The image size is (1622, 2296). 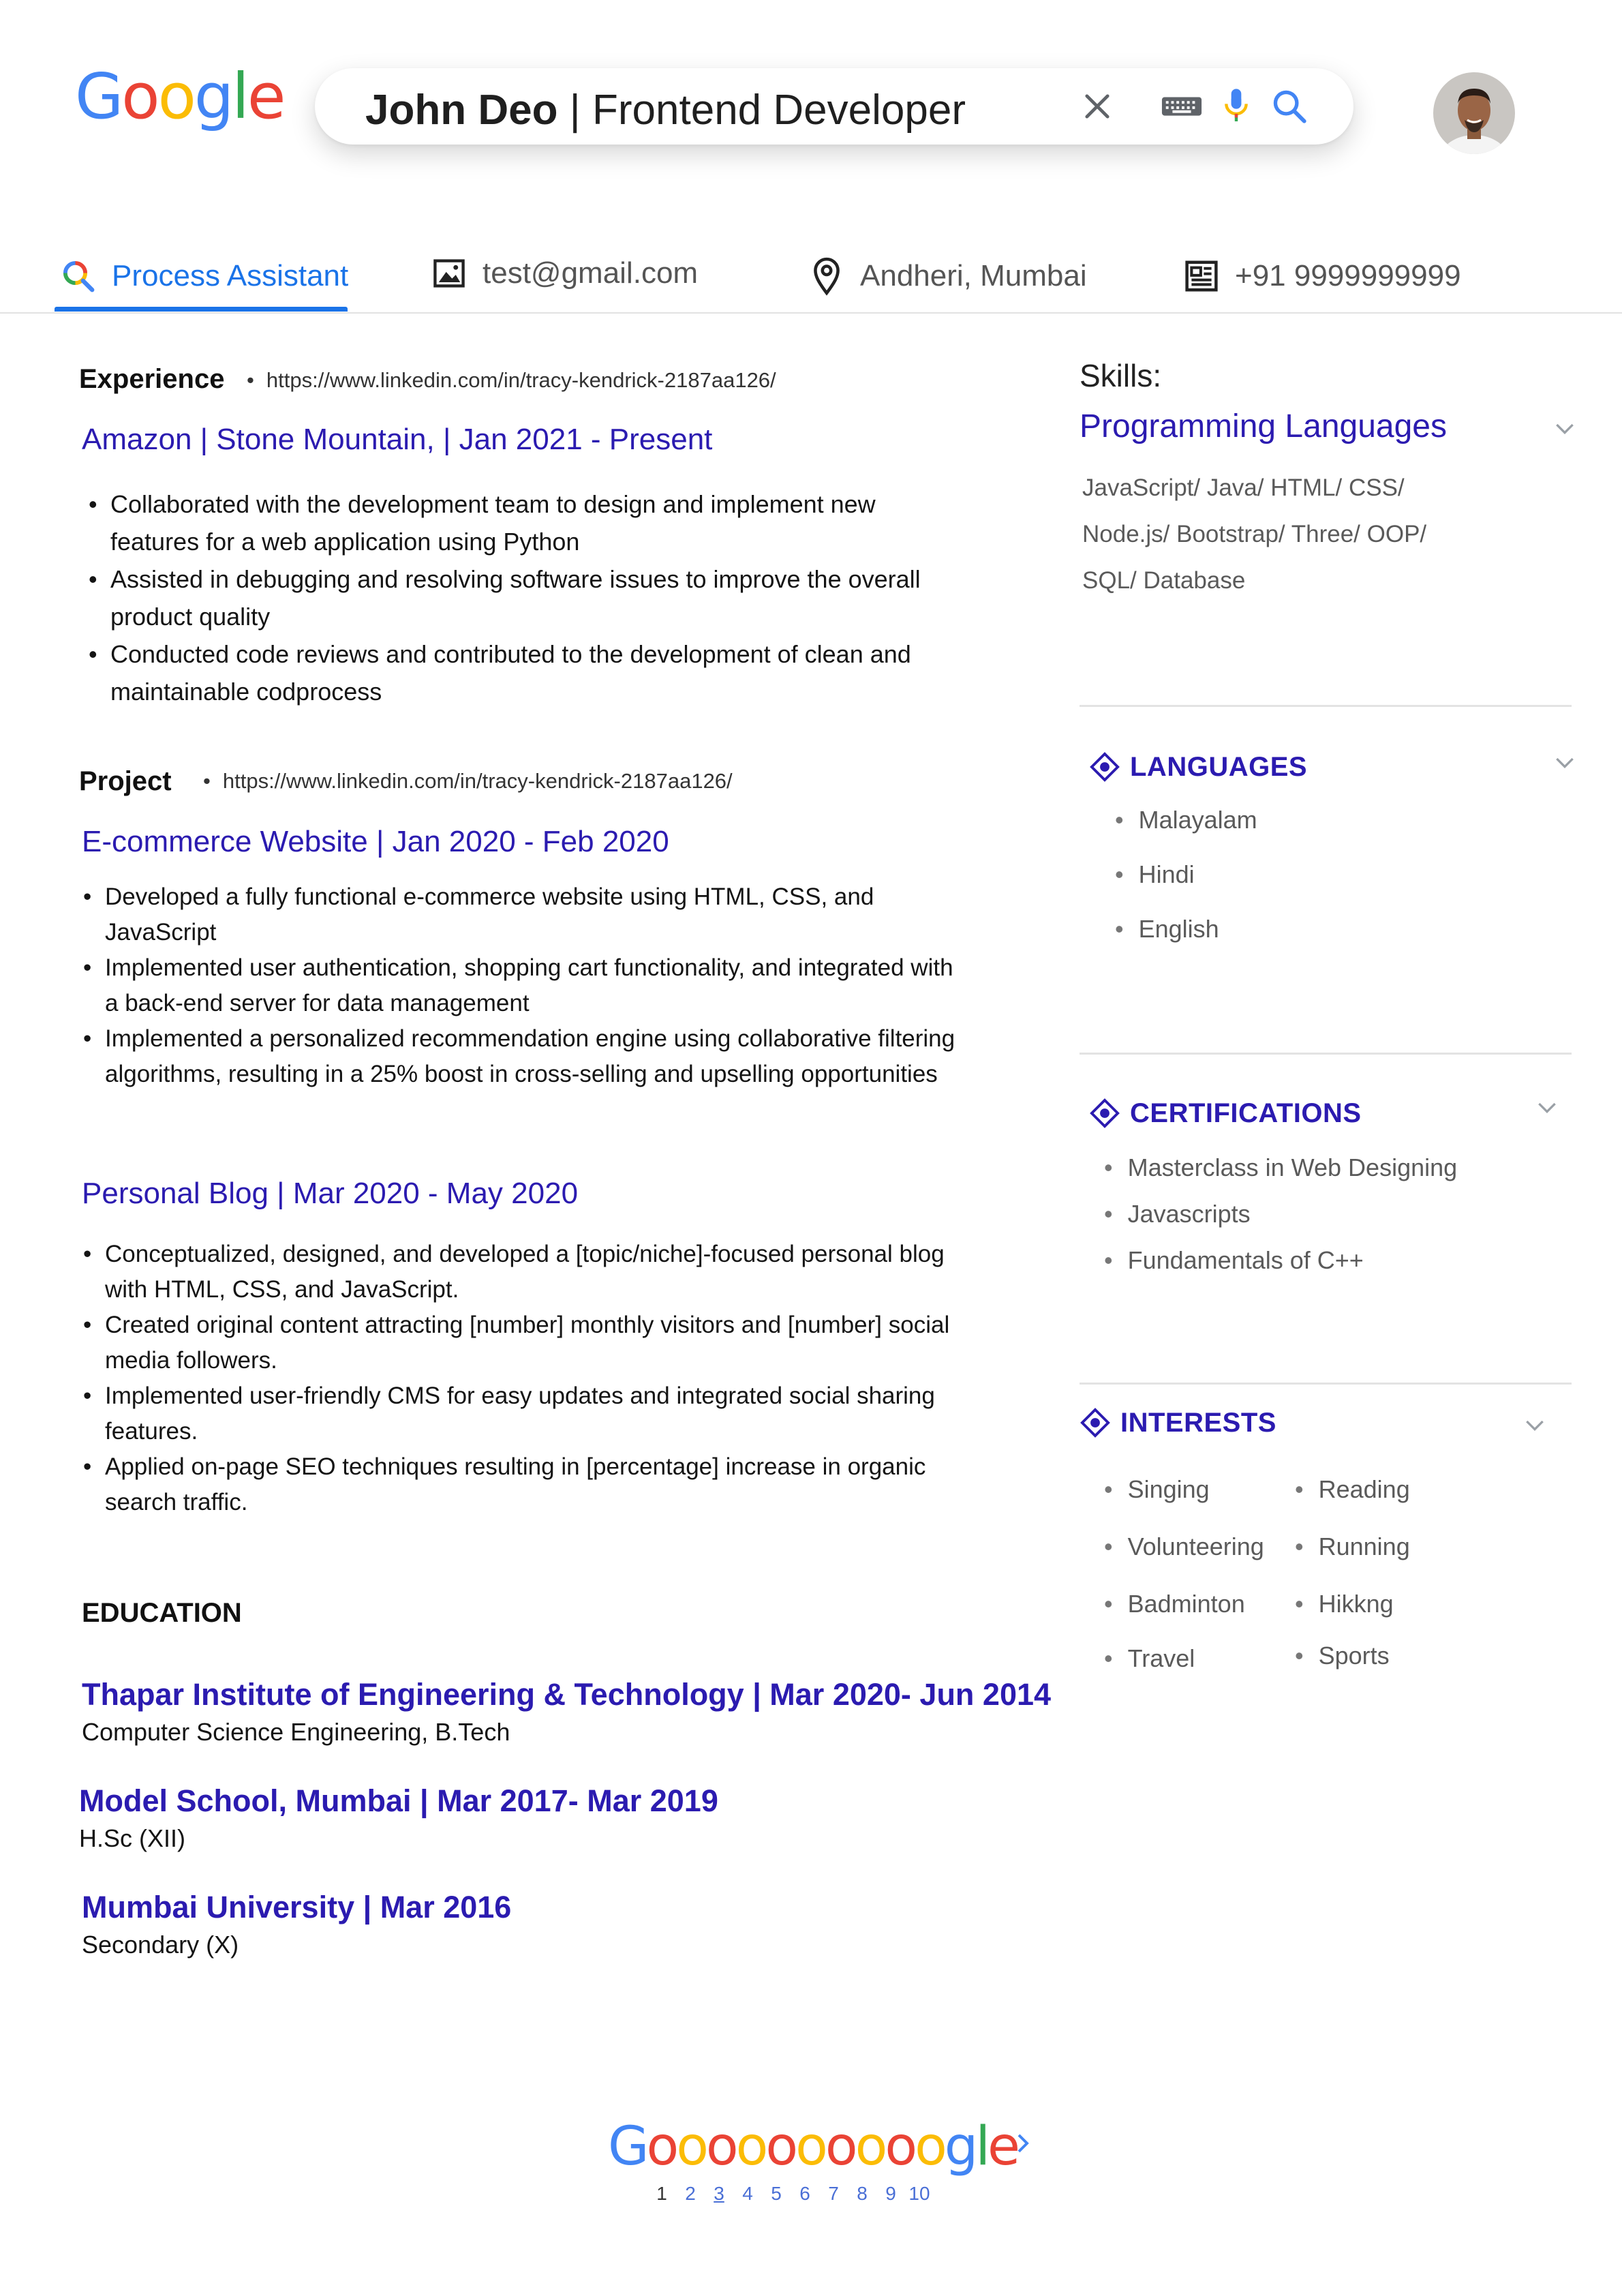 I want to click on page-link: 6, so click(x=805, y=2194).